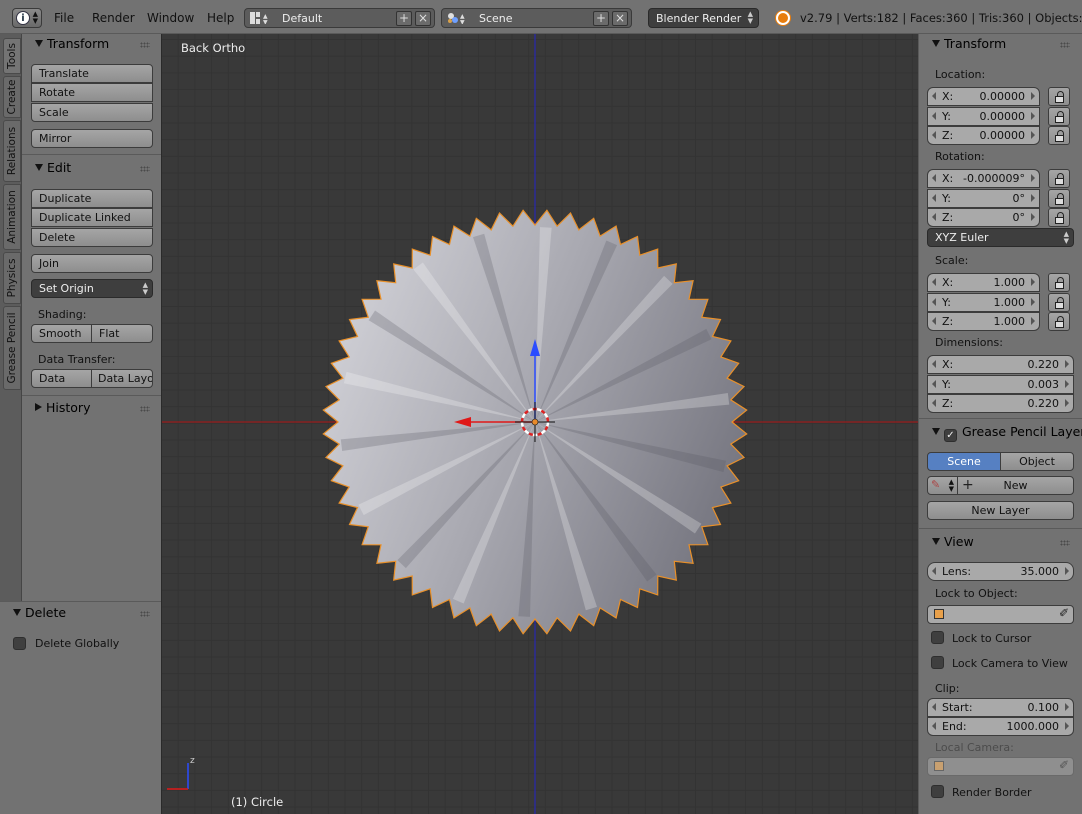 The height and width of the screenshot is (814, 1082). What do you see at coordinates (92, 92) in the screenshot?
I see `rotate-button: Rotate` at bounding box center [92, 92].